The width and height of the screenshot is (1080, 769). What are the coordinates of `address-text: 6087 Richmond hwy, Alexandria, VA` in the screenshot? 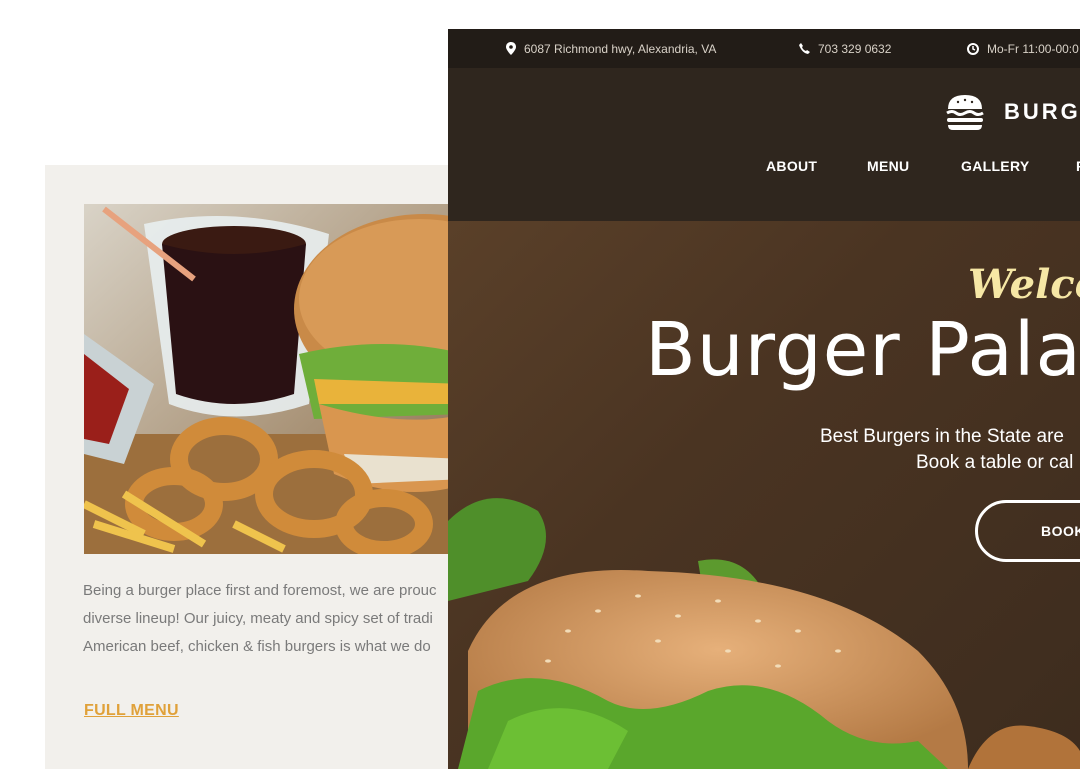 It's located at (620, 48).